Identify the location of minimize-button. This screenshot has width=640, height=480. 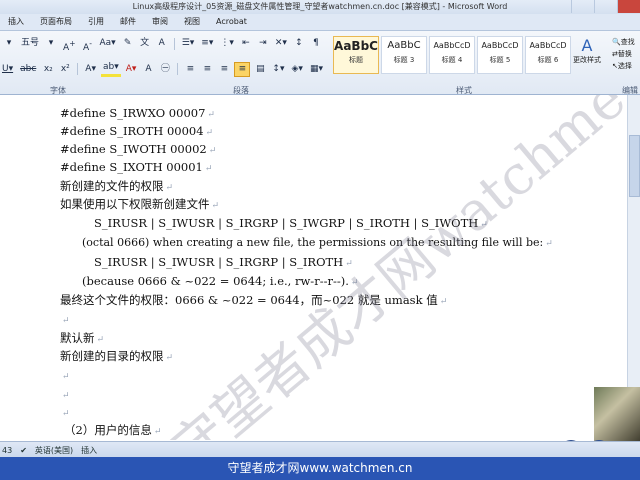
(582, 6).